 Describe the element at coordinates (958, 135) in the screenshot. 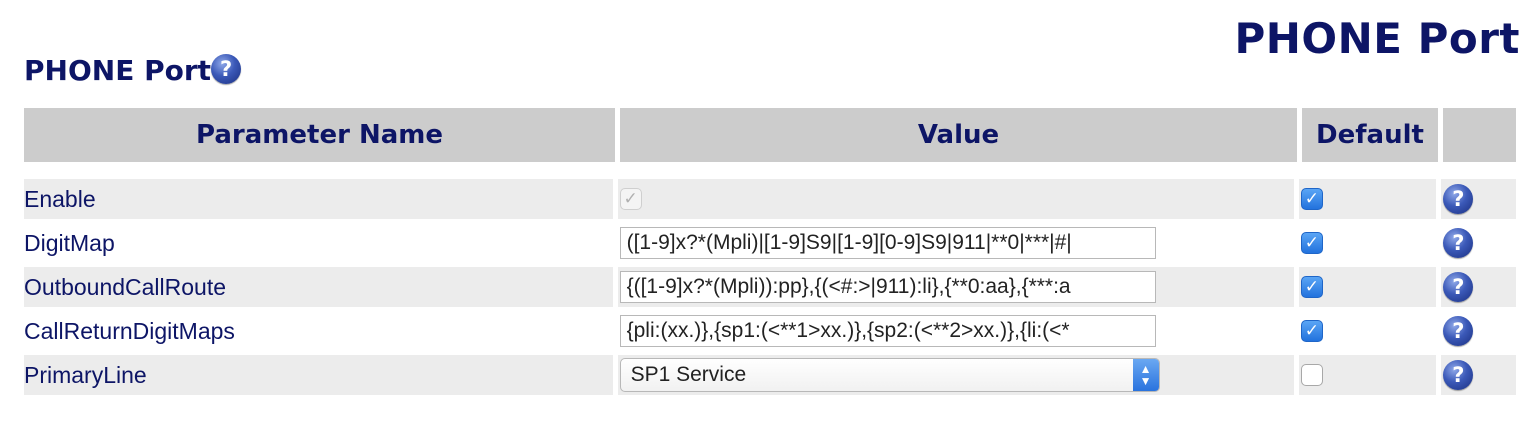

I see `header-value: Value` at that location.